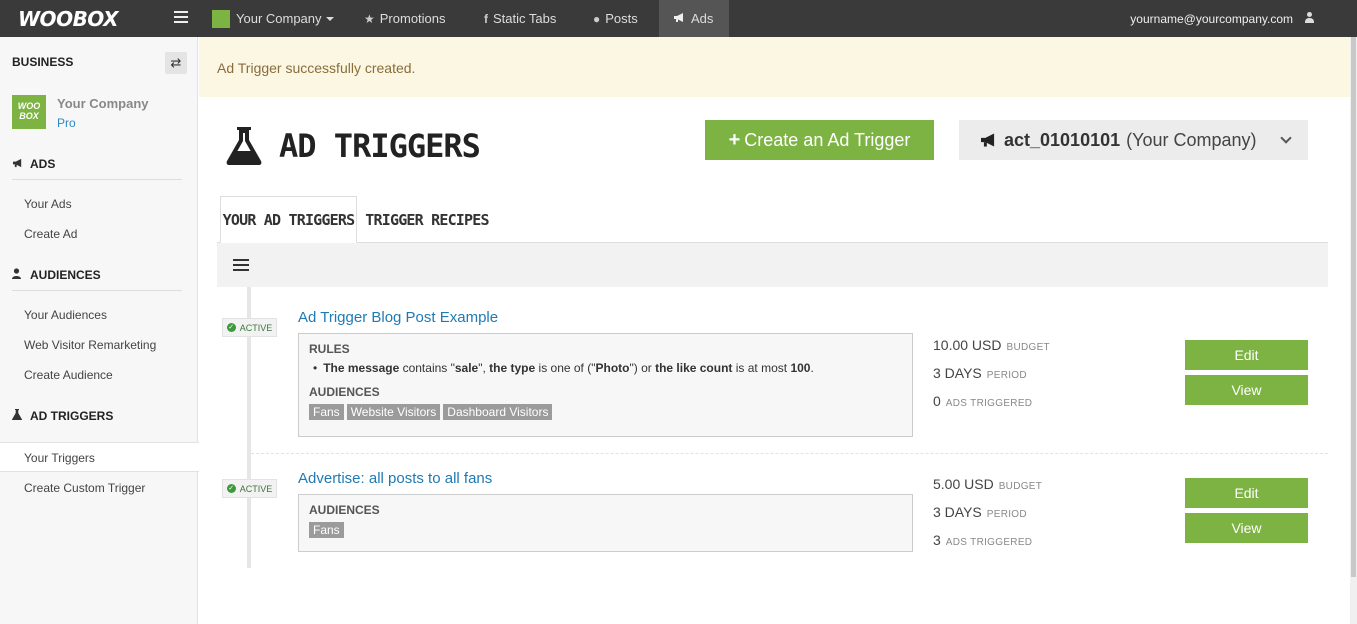 This screenshot has height=624, width=1357. I want to click on audience-tag: Dashboard Visitors, so click(498, 412).